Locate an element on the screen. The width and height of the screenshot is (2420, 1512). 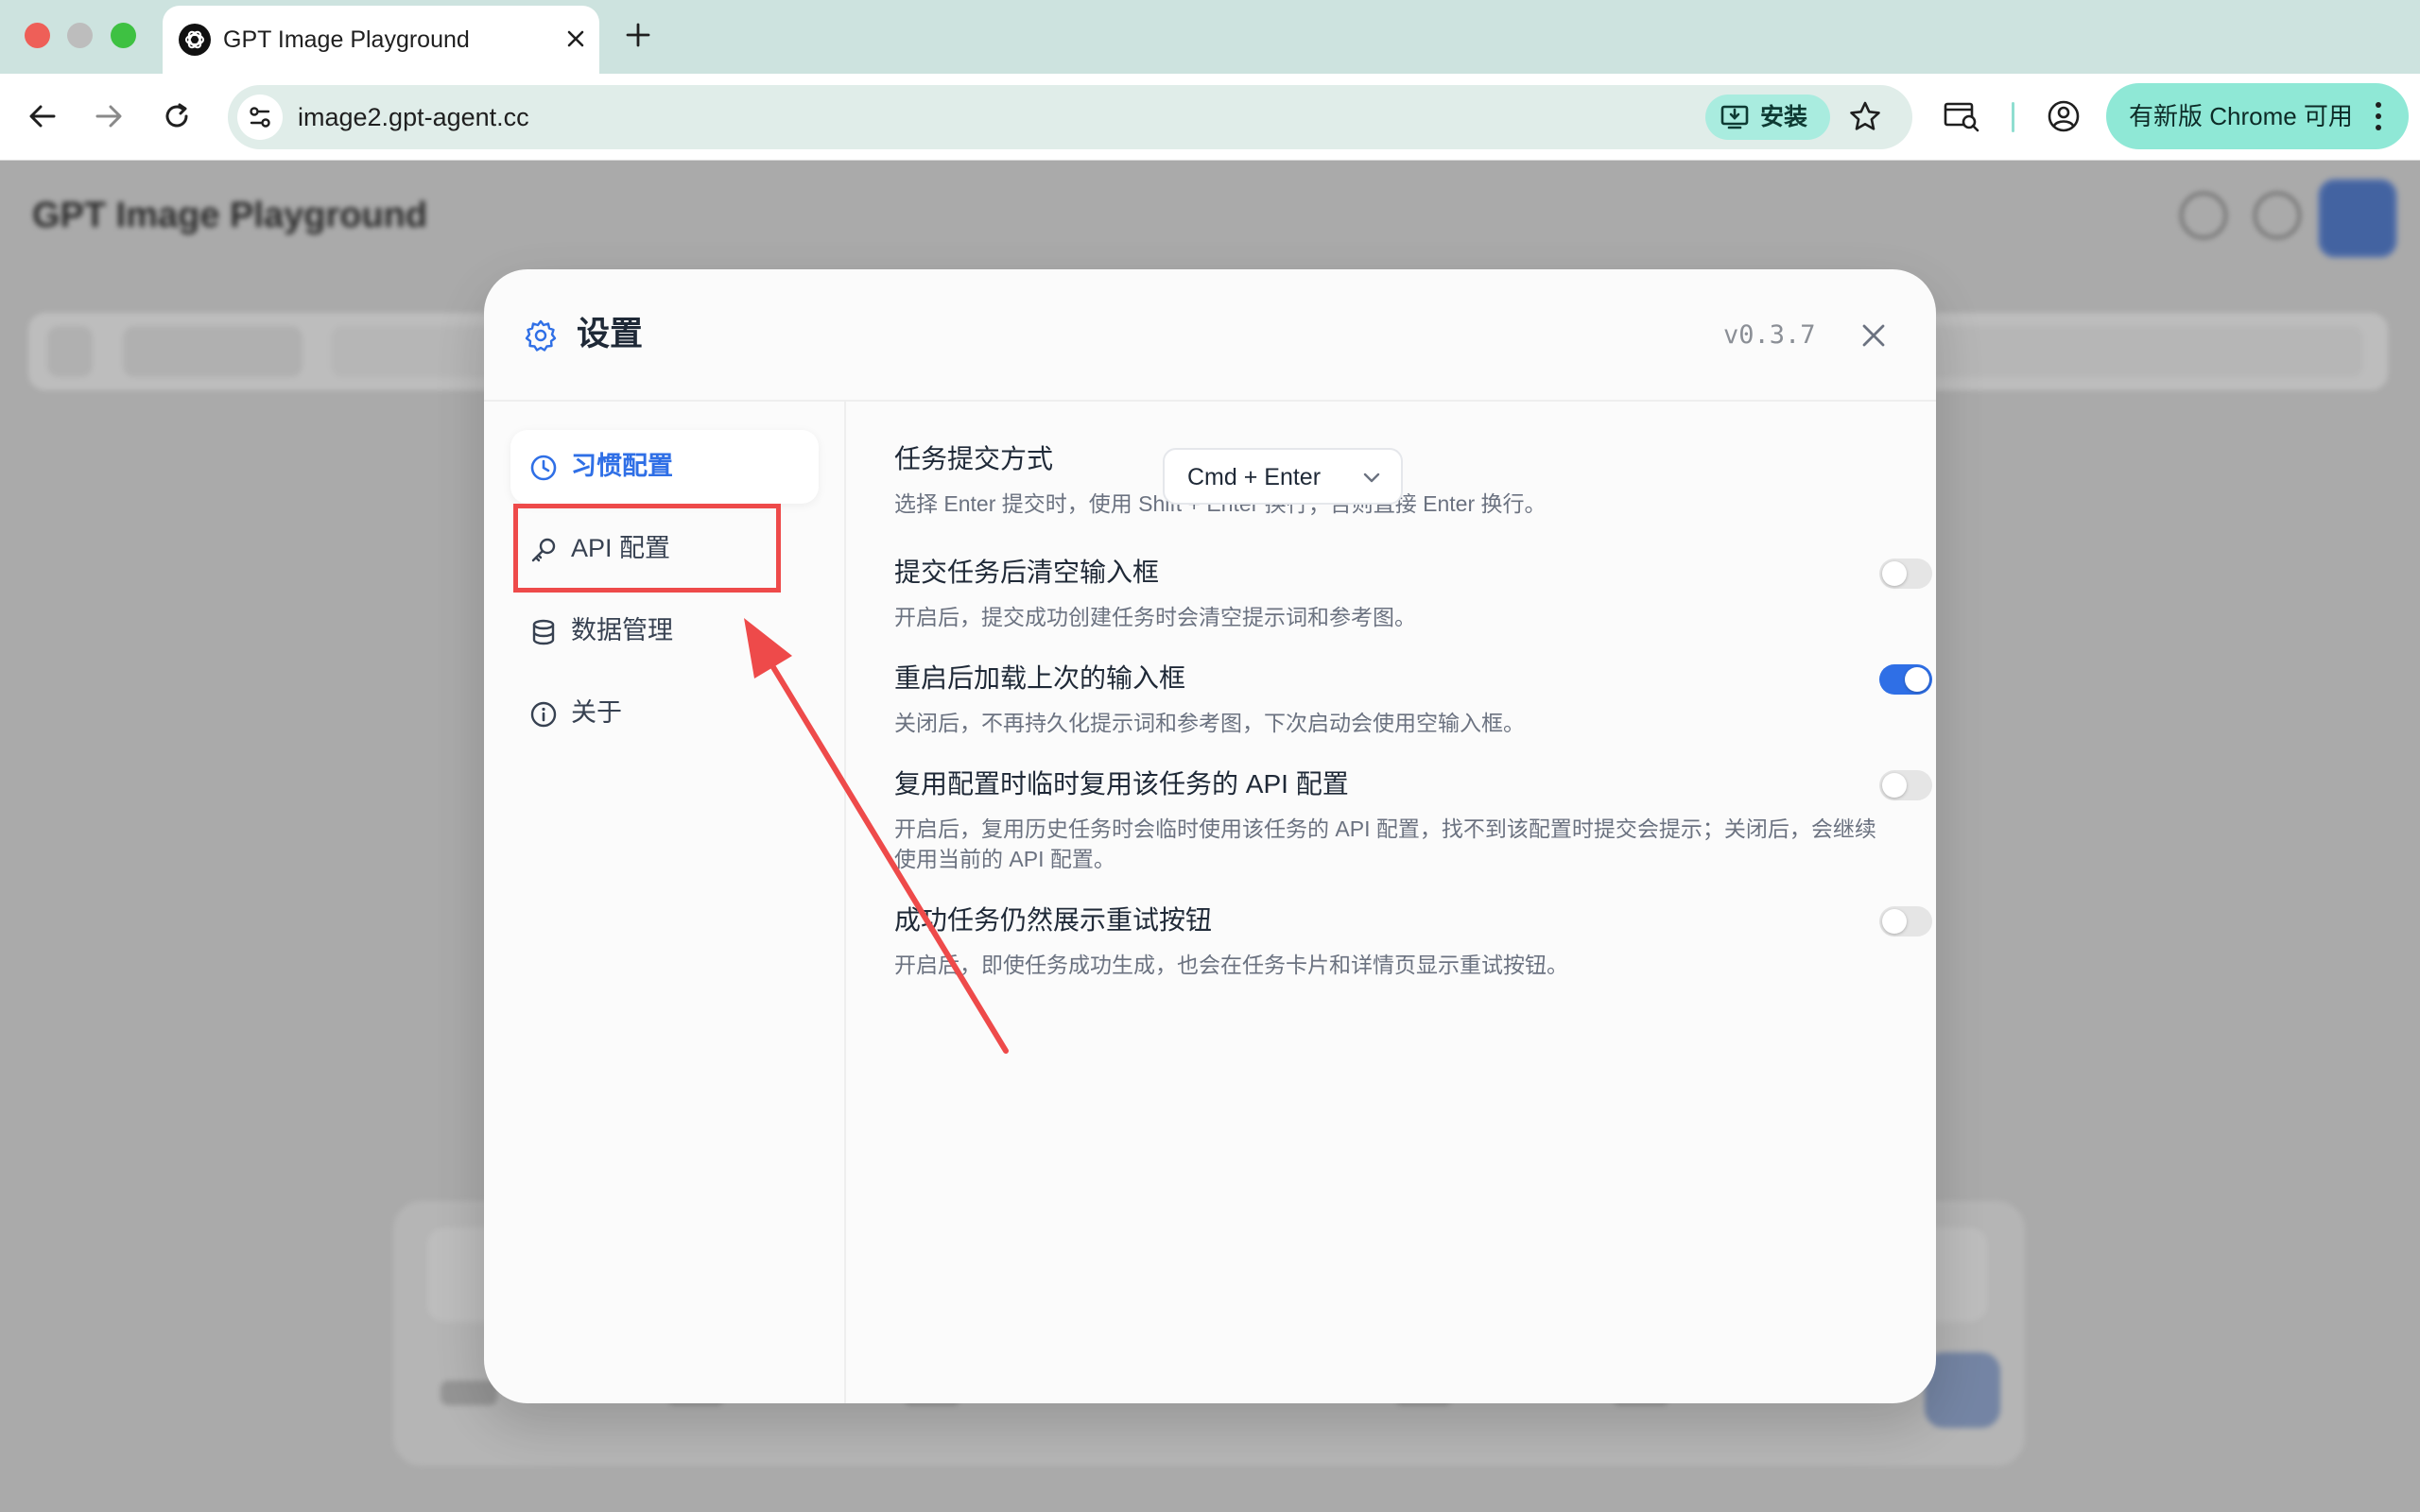
forward-icon is located at coordinates (109, 116).